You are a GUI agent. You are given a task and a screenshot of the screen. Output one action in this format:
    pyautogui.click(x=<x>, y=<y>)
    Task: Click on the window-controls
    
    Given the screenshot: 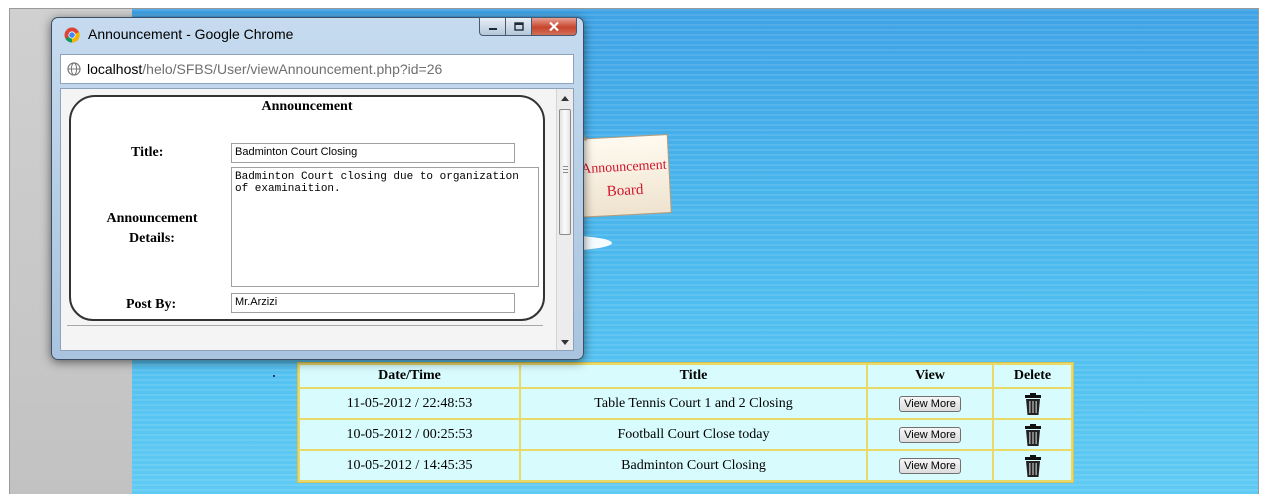 What is the action you would take?
    pyautogui.click(x=528, y=26)
    